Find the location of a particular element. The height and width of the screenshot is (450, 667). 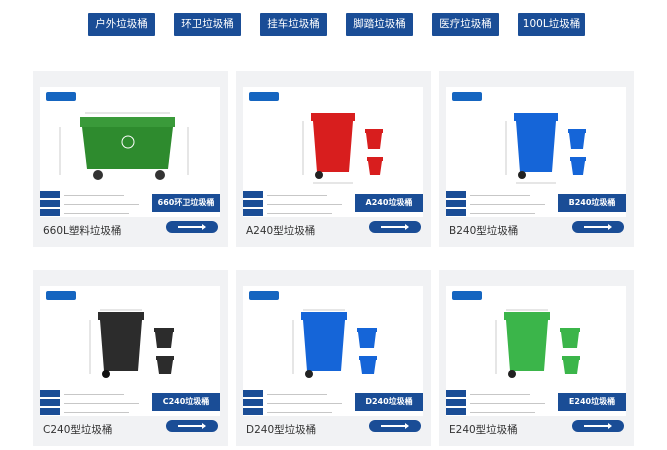

tab-pedal-bins: 脚踏垃圾桶 is located at coordinates (379, 24).